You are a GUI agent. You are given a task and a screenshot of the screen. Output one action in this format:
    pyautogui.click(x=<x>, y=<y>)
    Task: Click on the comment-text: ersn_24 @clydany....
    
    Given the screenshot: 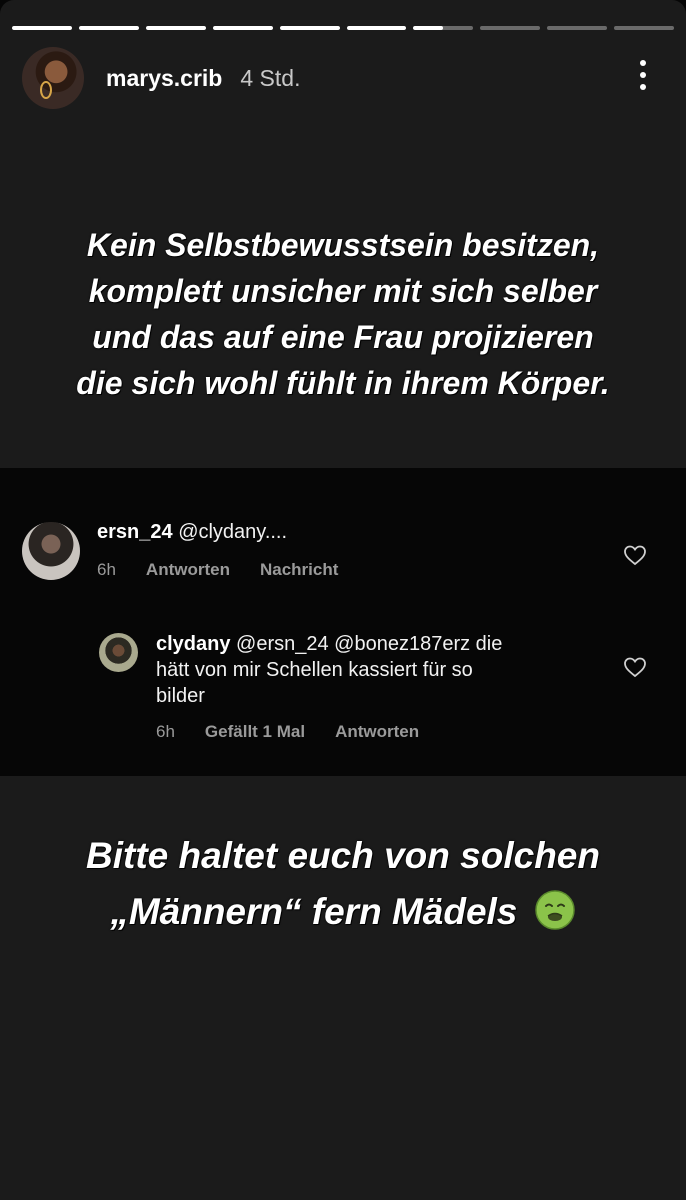 What is the action you would take?
    pyautogui.click(x=192, y=532)
    